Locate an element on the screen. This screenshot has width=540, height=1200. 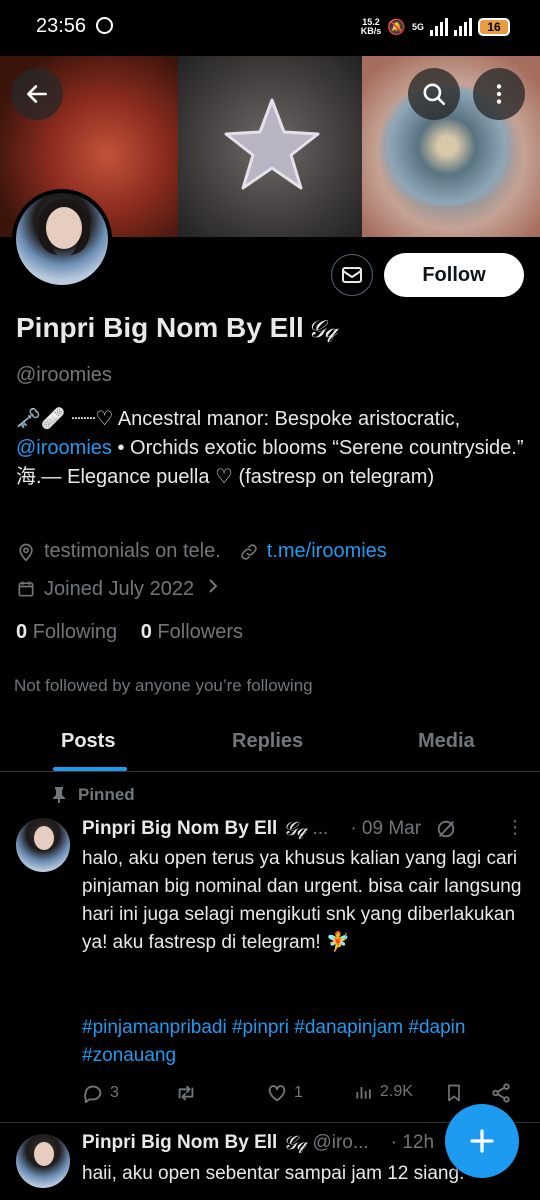
avatar-image is located at coordinates (62, 239).